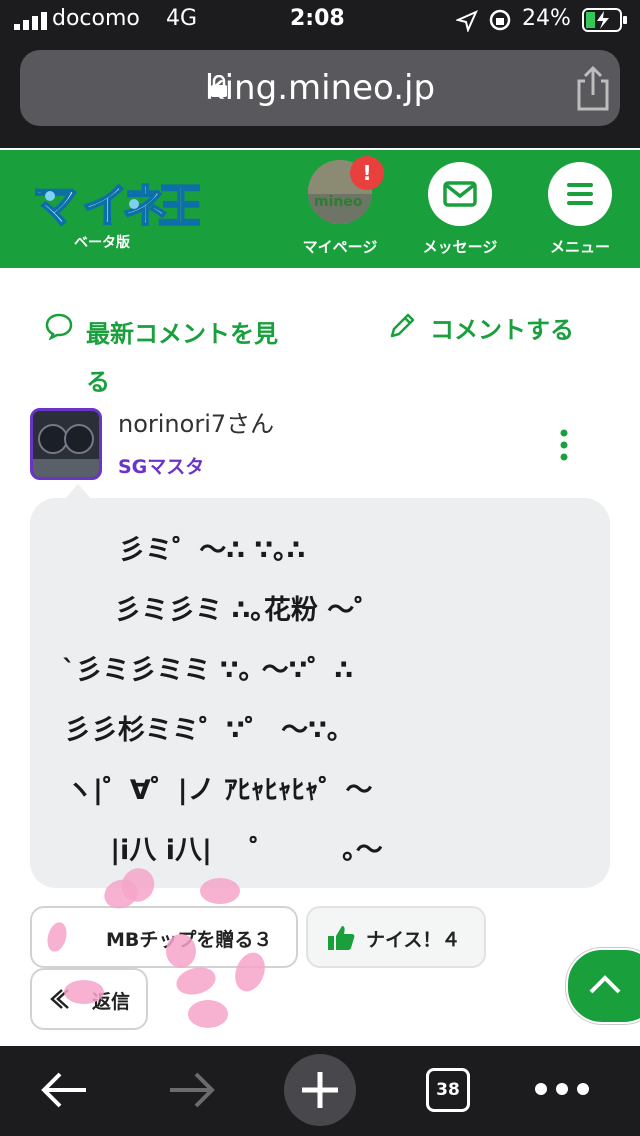  I want to click on post-line: |i八 i八| ゜ ｡〜, so click(232, 850).